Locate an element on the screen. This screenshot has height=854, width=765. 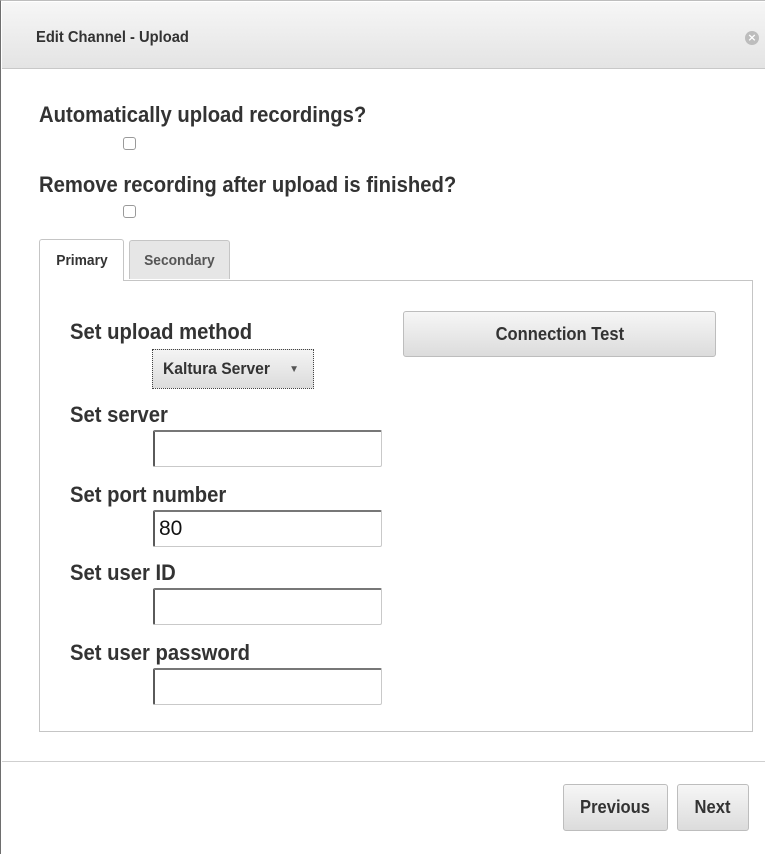
user-id-label: Set user ID is located at coordinates (123, 572).